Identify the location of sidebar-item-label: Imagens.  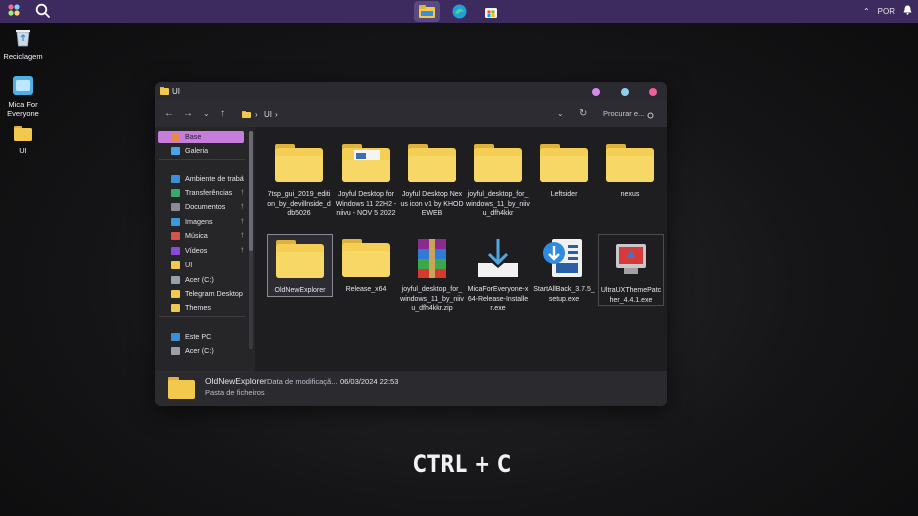
(199, 221).